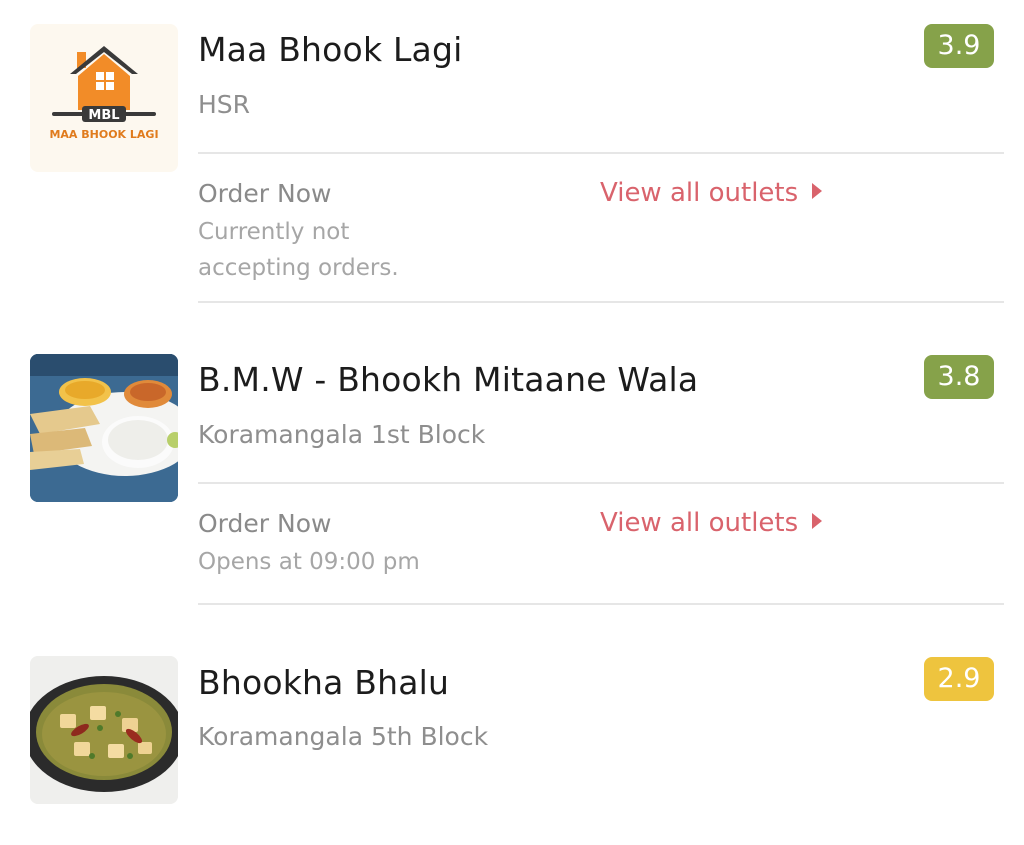 This screenshot has width=1024, height=845. I want to click on svg-text: MAA BHOOK LAGI, so click(103, 134).